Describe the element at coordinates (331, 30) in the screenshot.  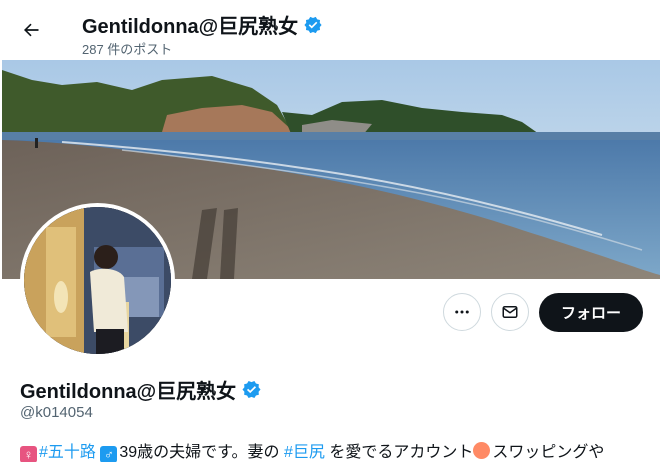
I see `profile-header-bar: Gentildonna@巨尻熟女 287 件のポスト` at that location.